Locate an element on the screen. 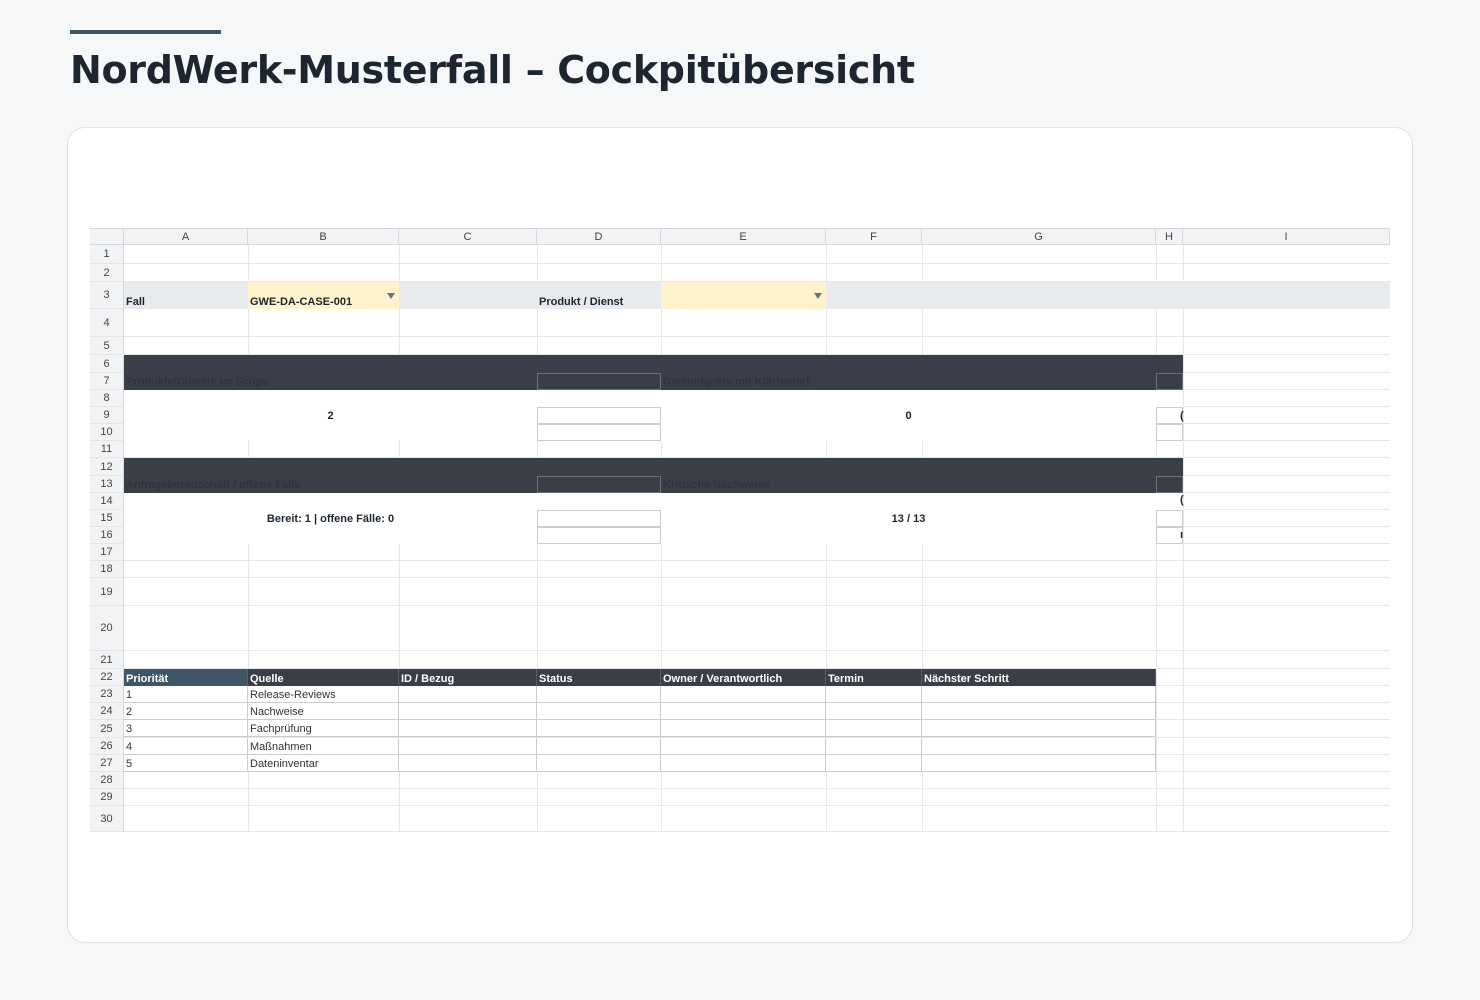  row-header-17: 17 is located at coordinates (107, 552).